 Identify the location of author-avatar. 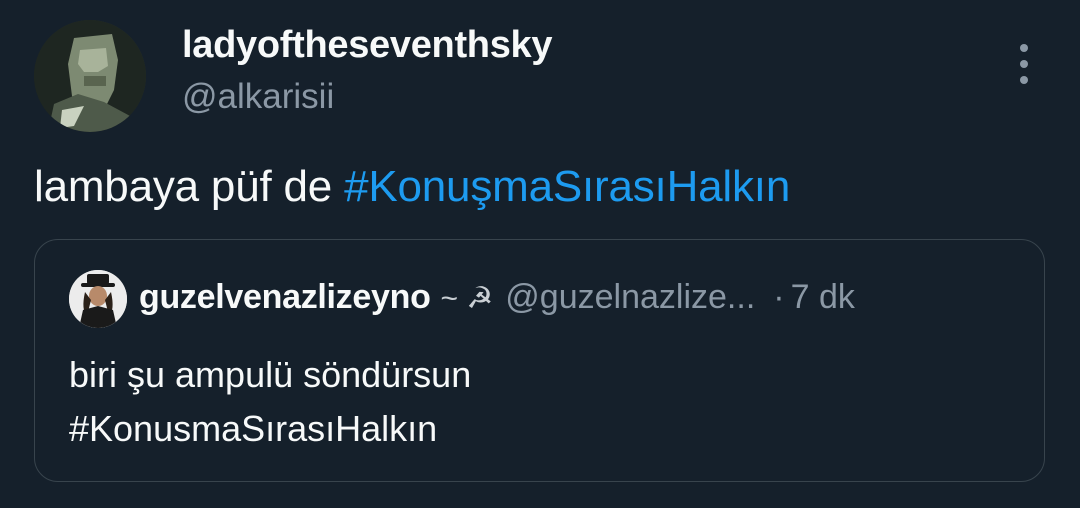
(90, 76).